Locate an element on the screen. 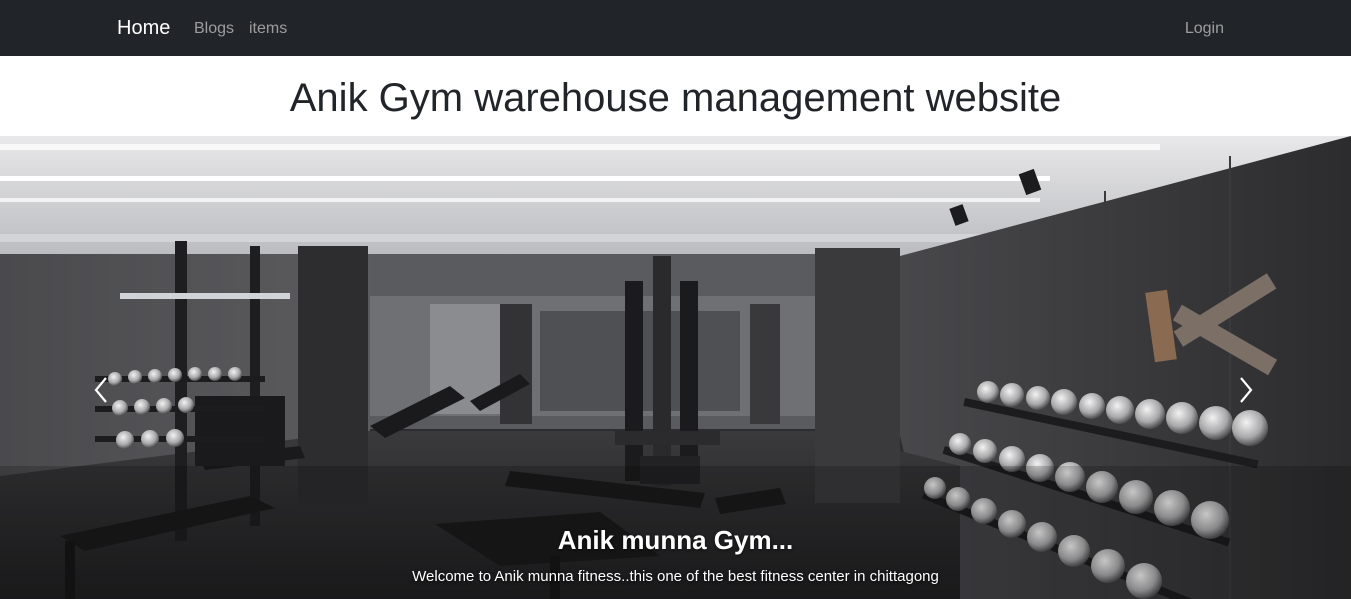  nav-blogs-link: Blogs is located at coordinates (214, 29).